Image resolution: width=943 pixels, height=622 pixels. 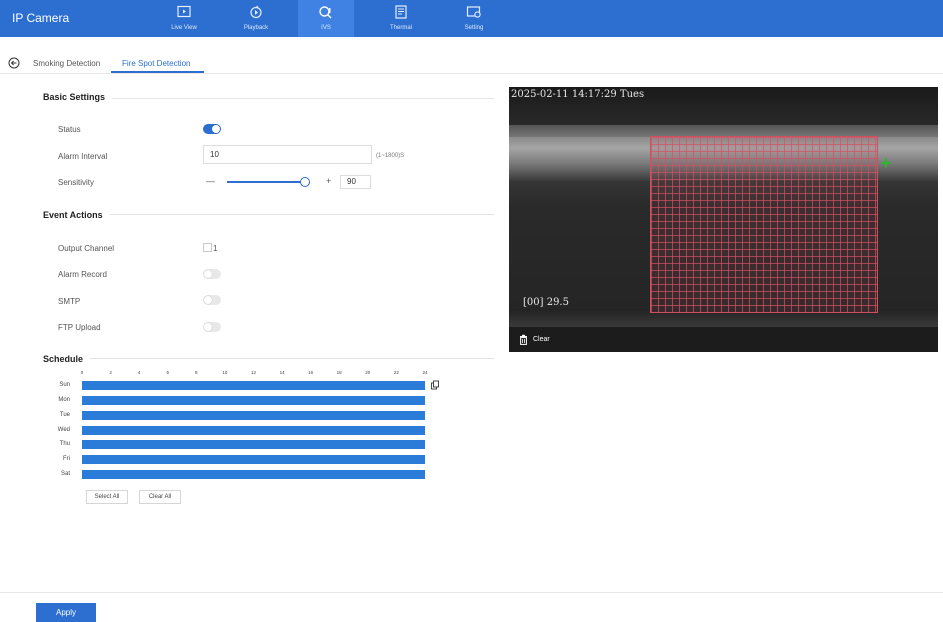 I want to click on trash-icon, so click(x=523, y=339).